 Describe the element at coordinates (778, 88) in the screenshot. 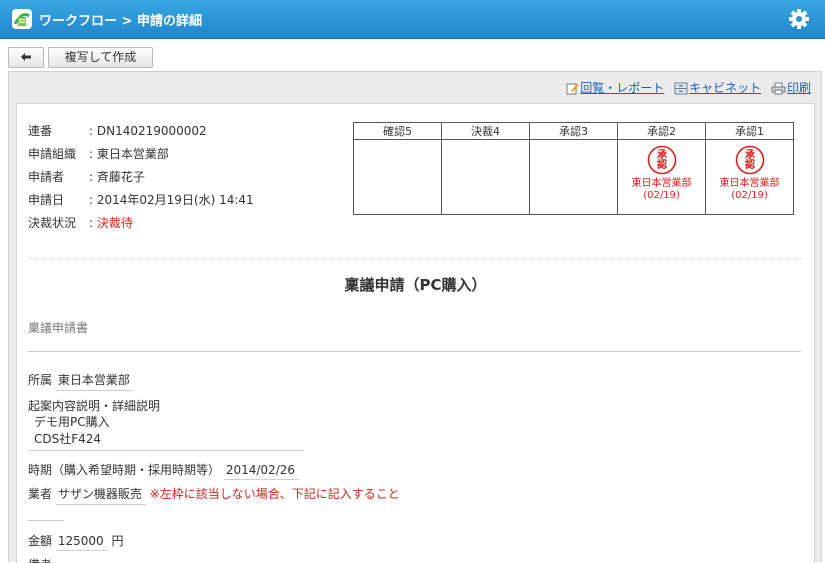

I see `print-icon` at that location.